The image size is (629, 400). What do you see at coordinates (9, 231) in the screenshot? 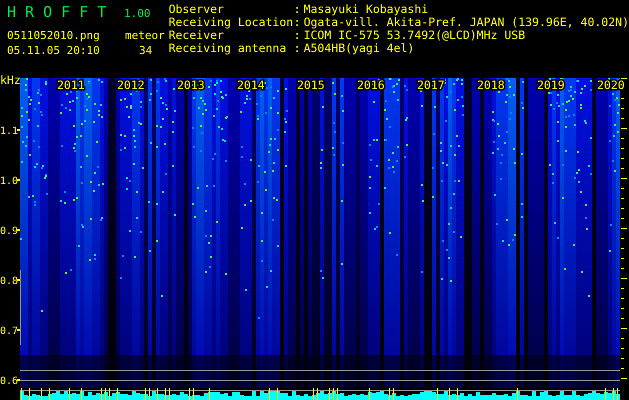
I see `axis-label: 0.9` at bounding box center [9, 231].